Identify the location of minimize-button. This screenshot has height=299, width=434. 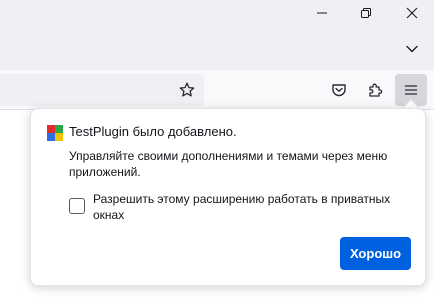
(322, 13).